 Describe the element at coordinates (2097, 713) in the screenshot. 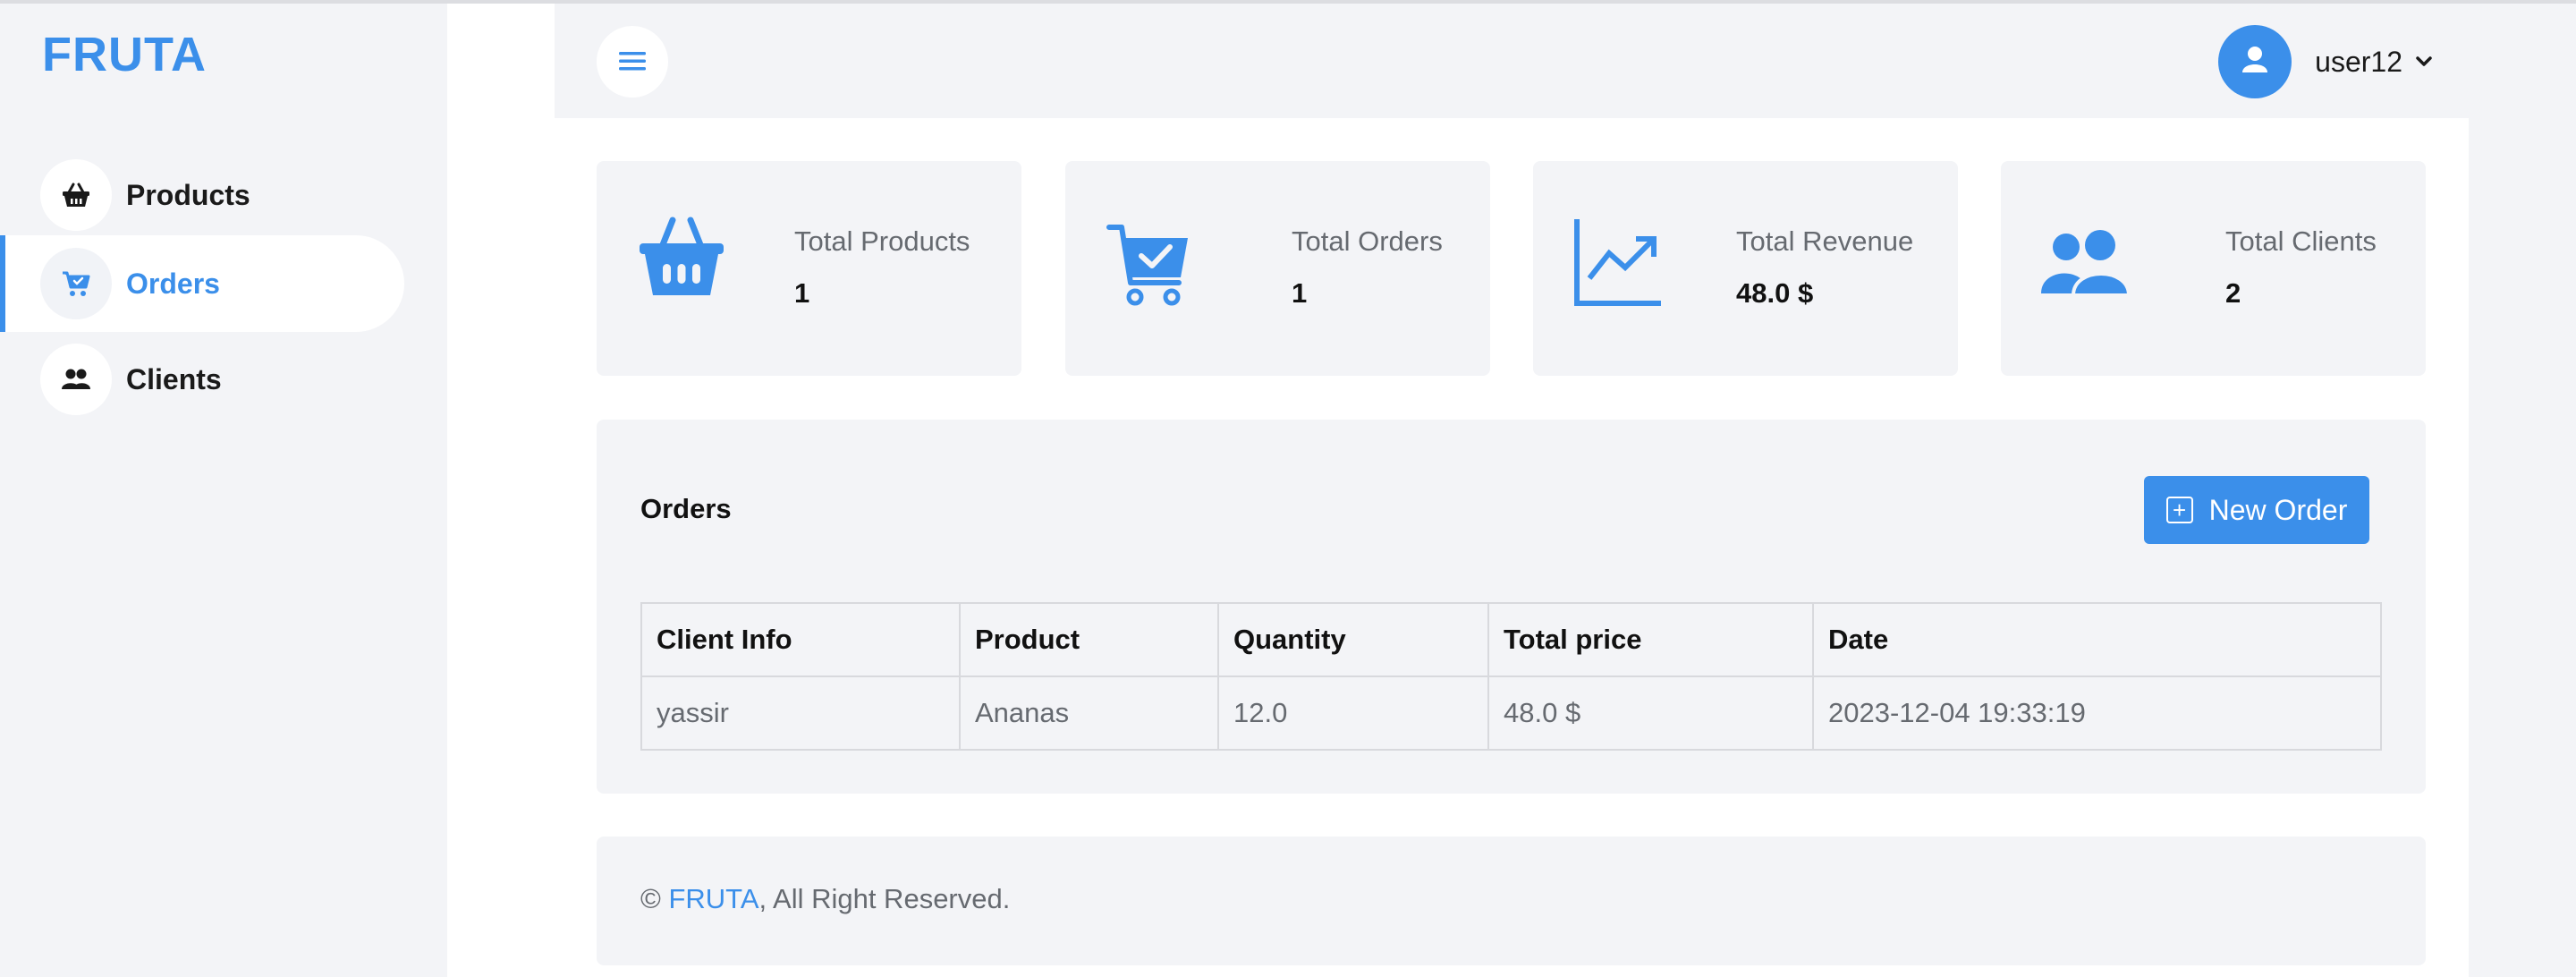

I see `cell-date: 2023-12-04 19:33:19` at that location.